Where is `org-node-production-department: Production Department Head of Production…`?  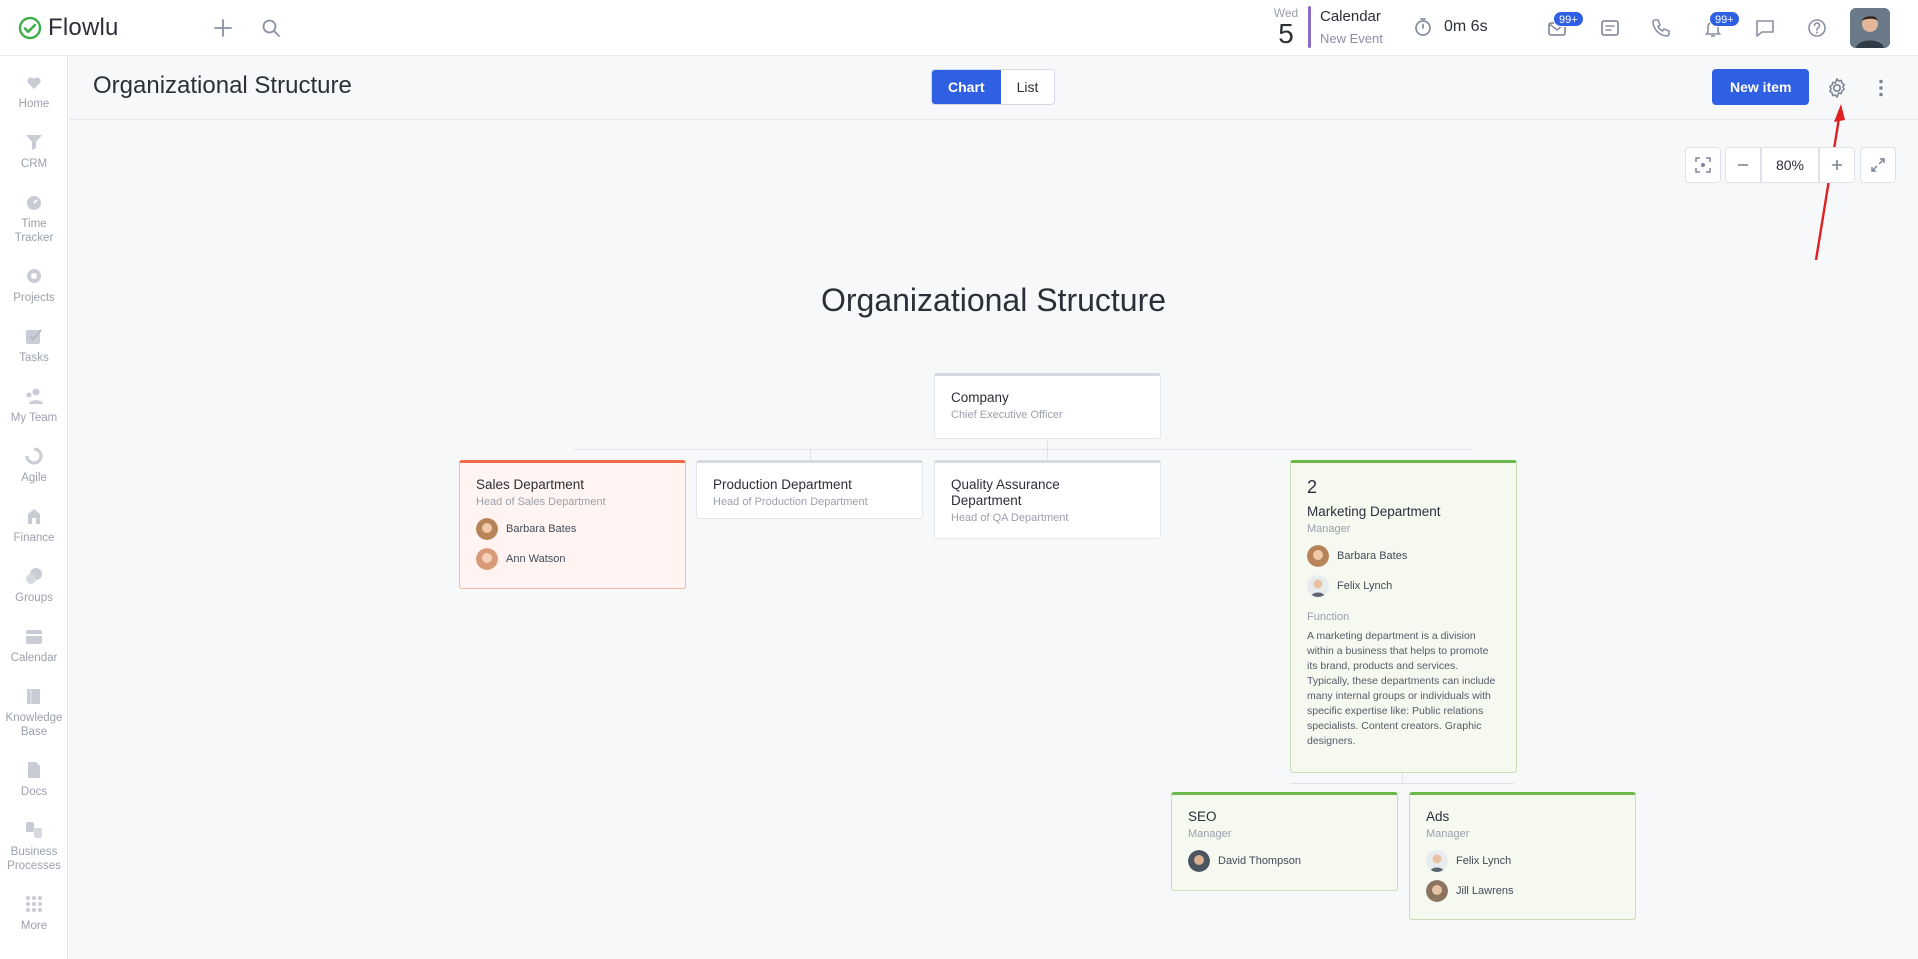
org-node-production-department: Production Department Head of Production… is located at coordinates (809, 489).